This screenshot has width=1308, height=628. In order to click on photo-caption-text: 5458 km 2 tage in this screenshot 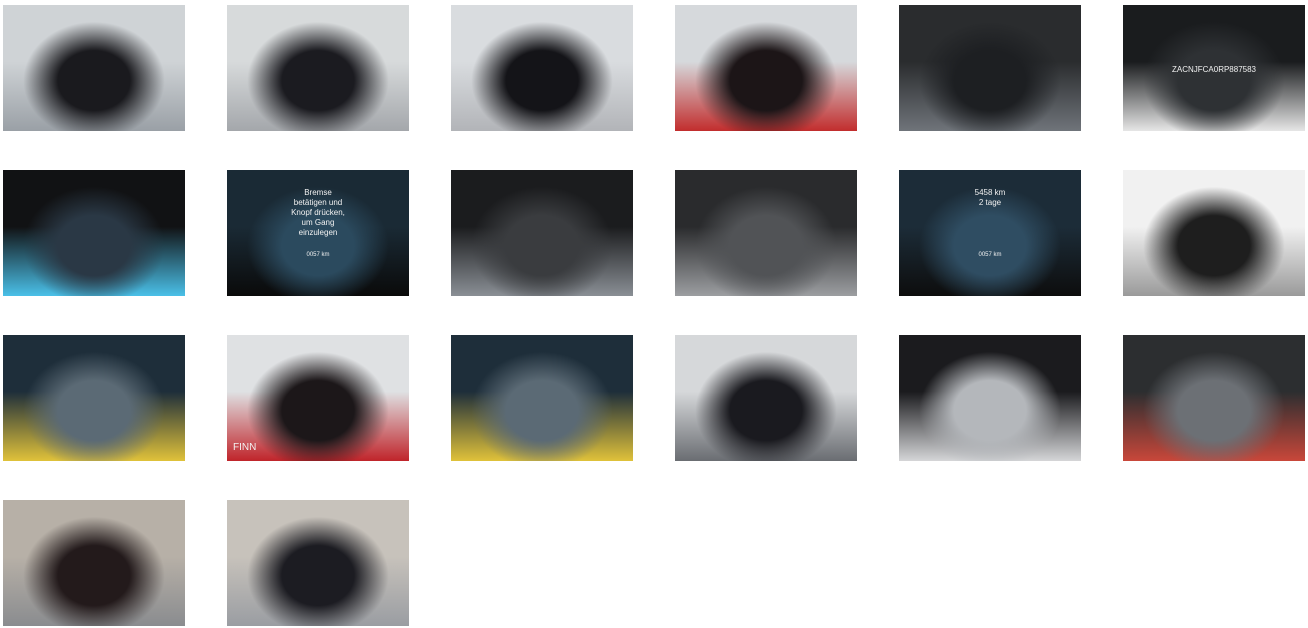, I will do `click(990, 197)`.